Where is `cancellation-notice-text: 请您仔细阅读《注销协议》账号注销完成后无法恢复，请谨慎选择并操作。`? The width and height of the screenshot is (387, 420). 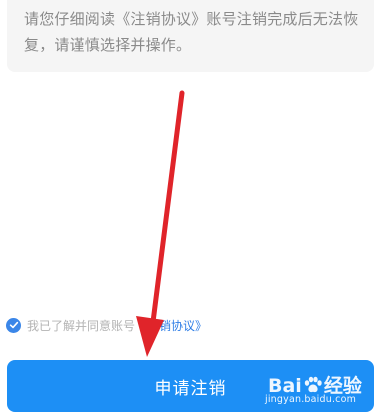 cancellation-notice-text: 请您仔细阅读《注销协议》账号注销完成后无法恢复，请谨慎选择并操作。 is located at coordinates (191, 32).